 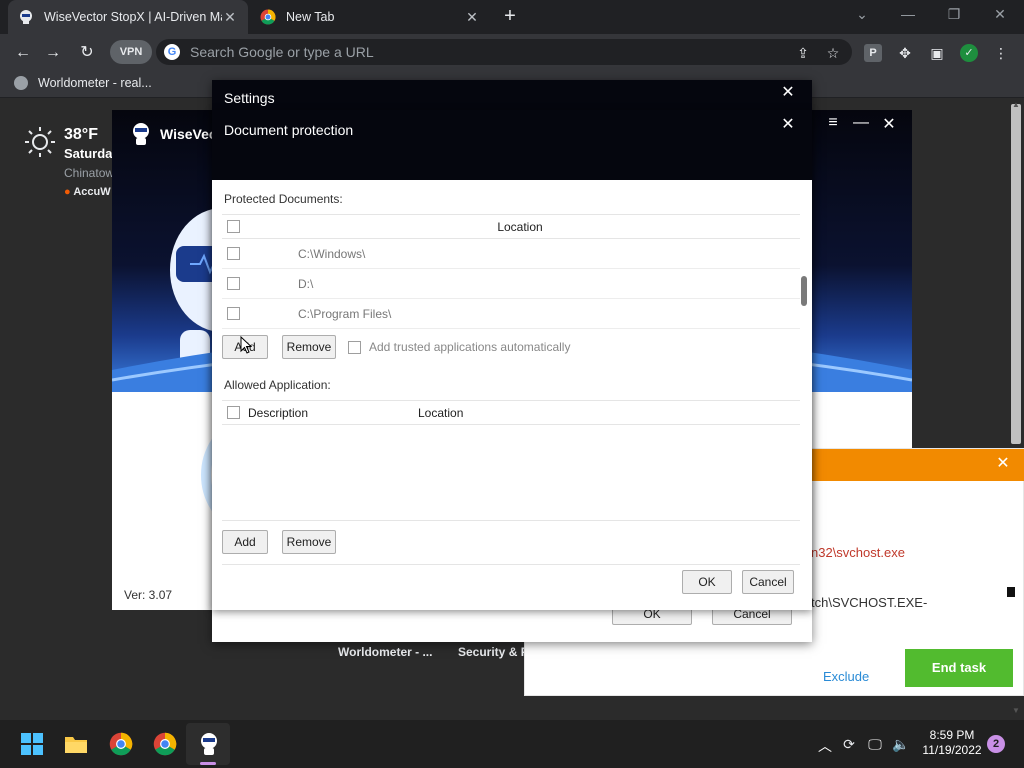 What do you see at coordinates (959, 668) in the screenshot?
I see `end-task-button: End task` at bounding box center [959, 668].